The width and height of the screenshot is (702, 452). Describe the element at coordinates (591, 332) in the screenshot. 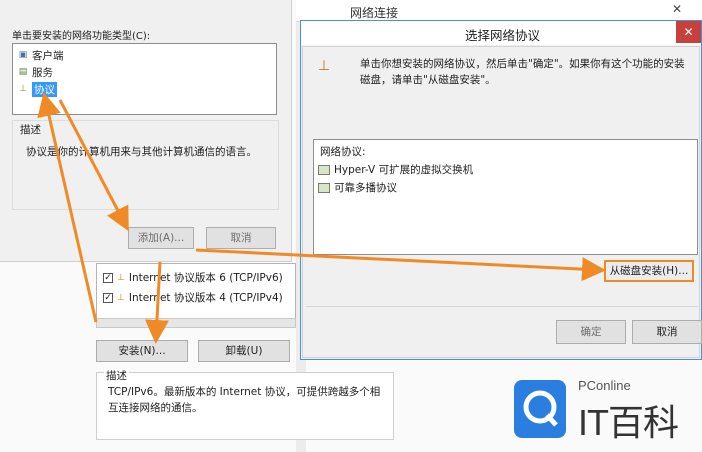

I see `ok-button: 确定` at that location.